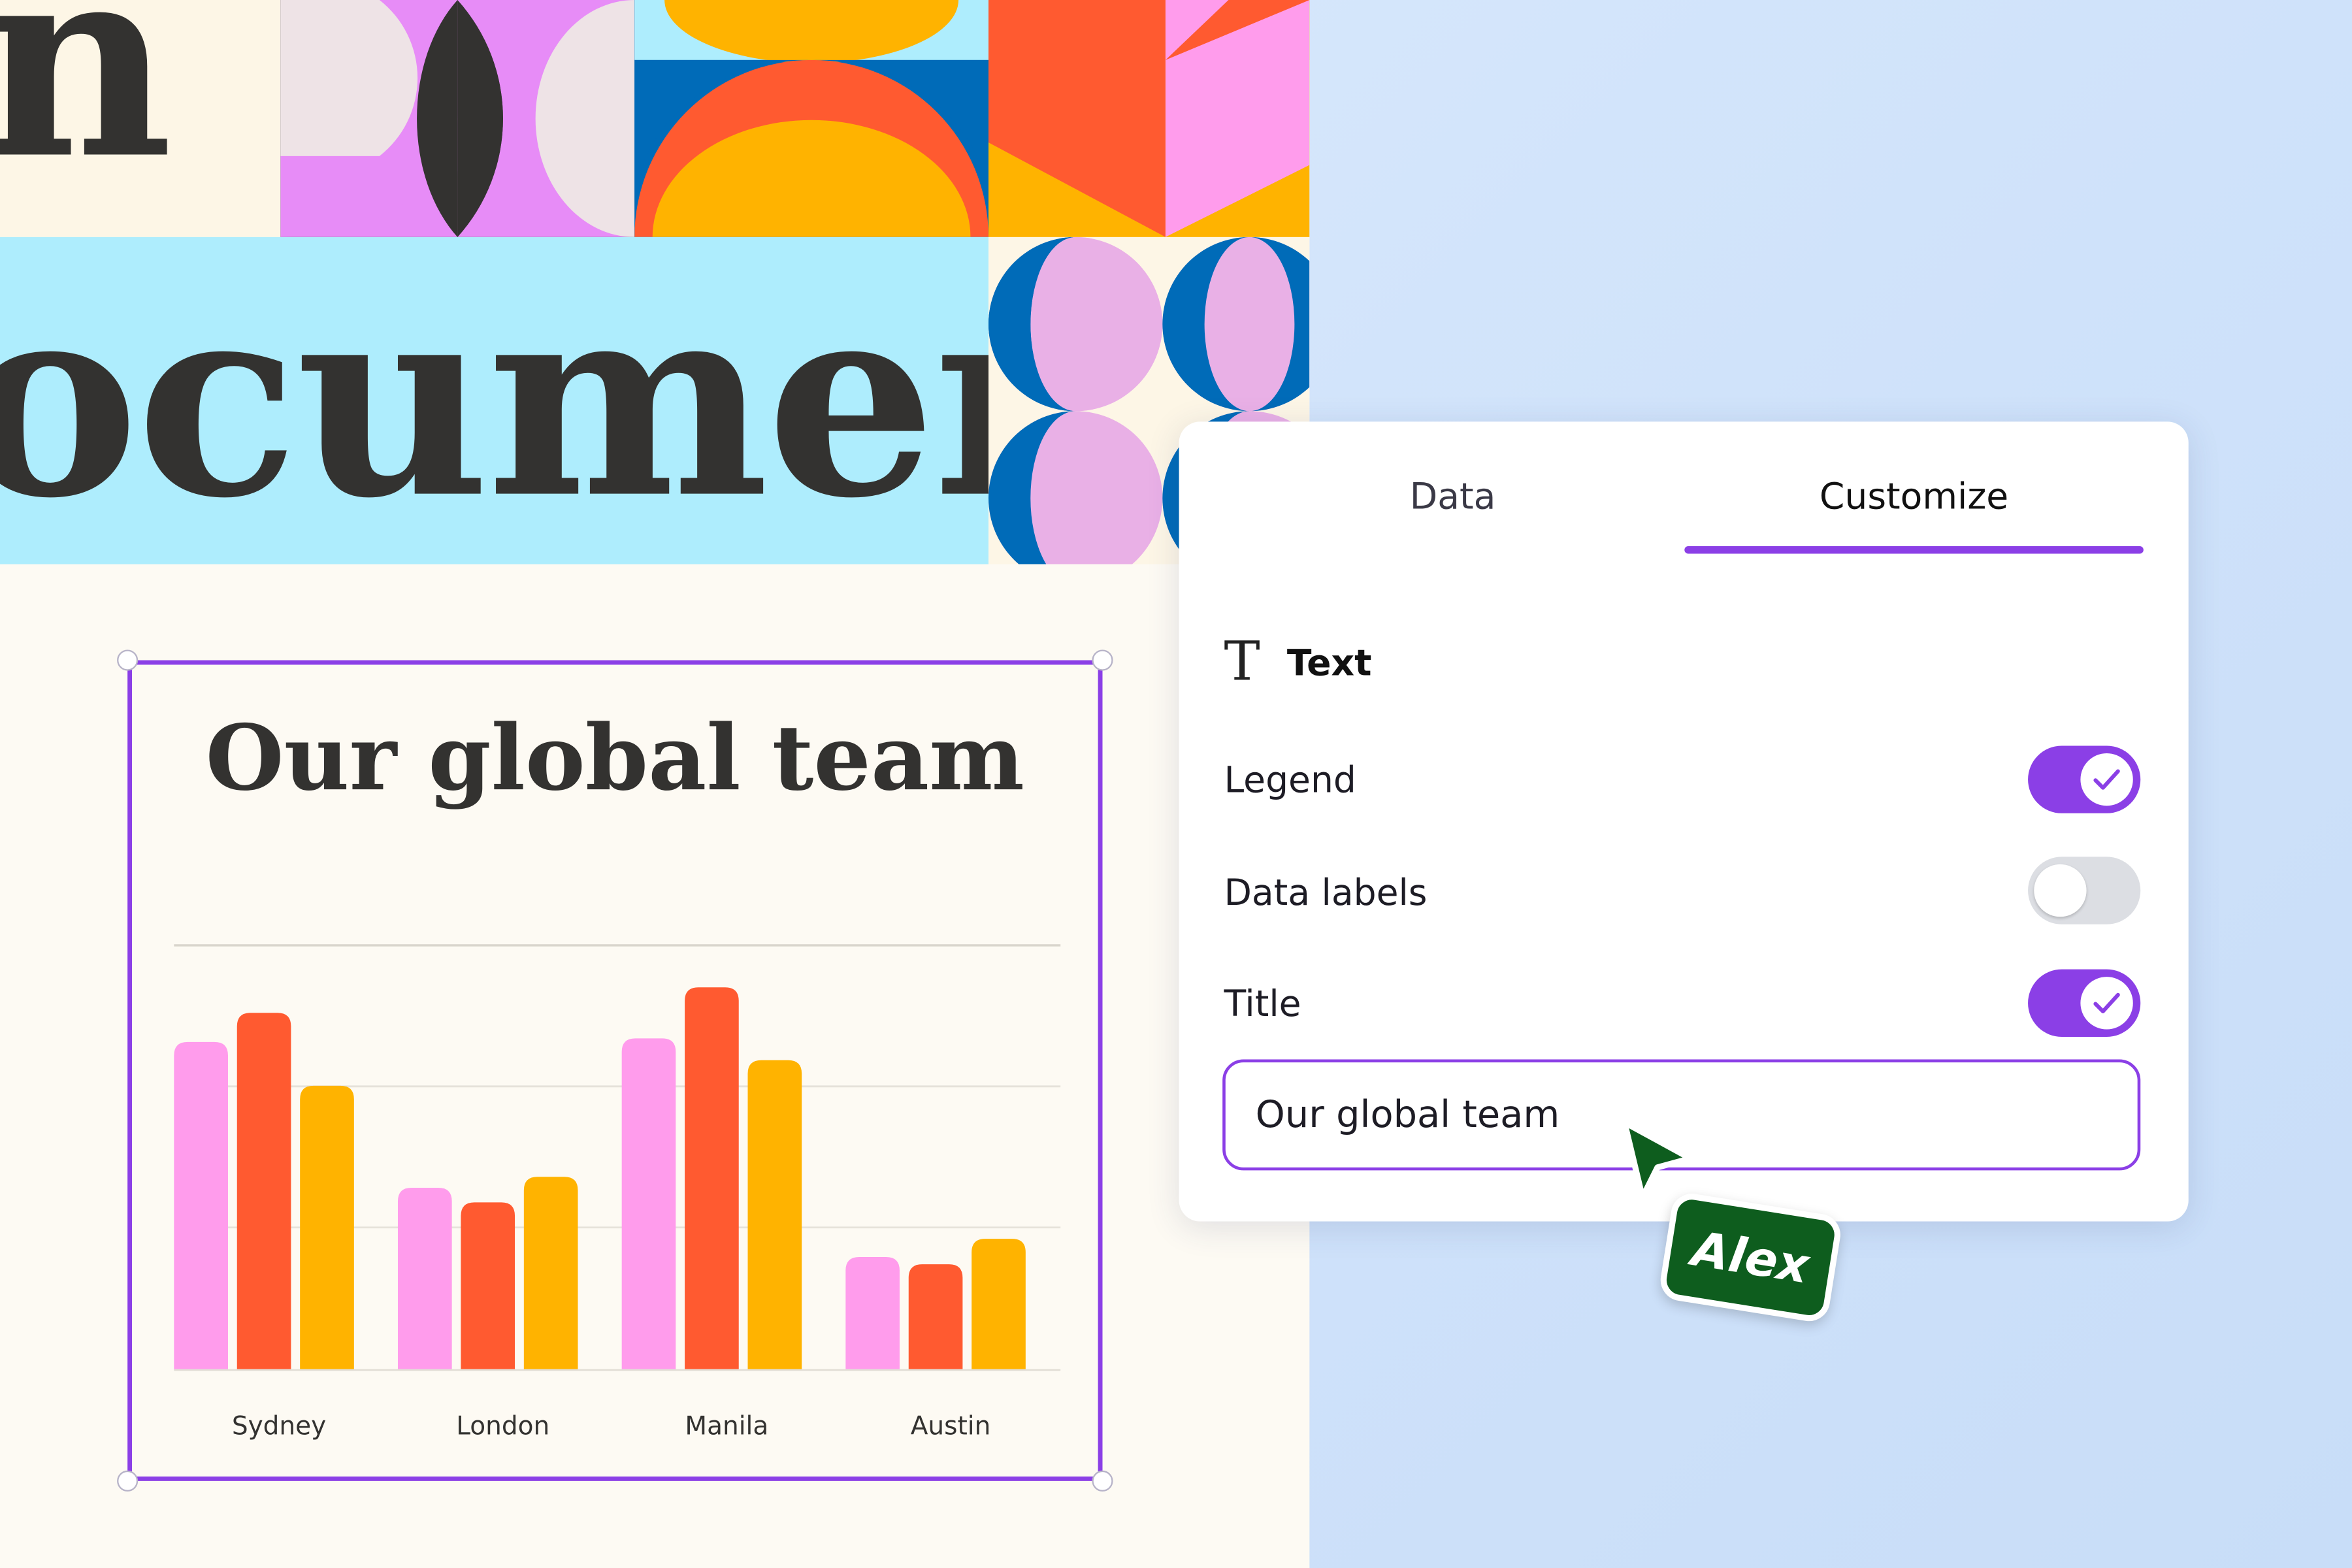  I want to click on tab-data: Data, so click(1453, 496).